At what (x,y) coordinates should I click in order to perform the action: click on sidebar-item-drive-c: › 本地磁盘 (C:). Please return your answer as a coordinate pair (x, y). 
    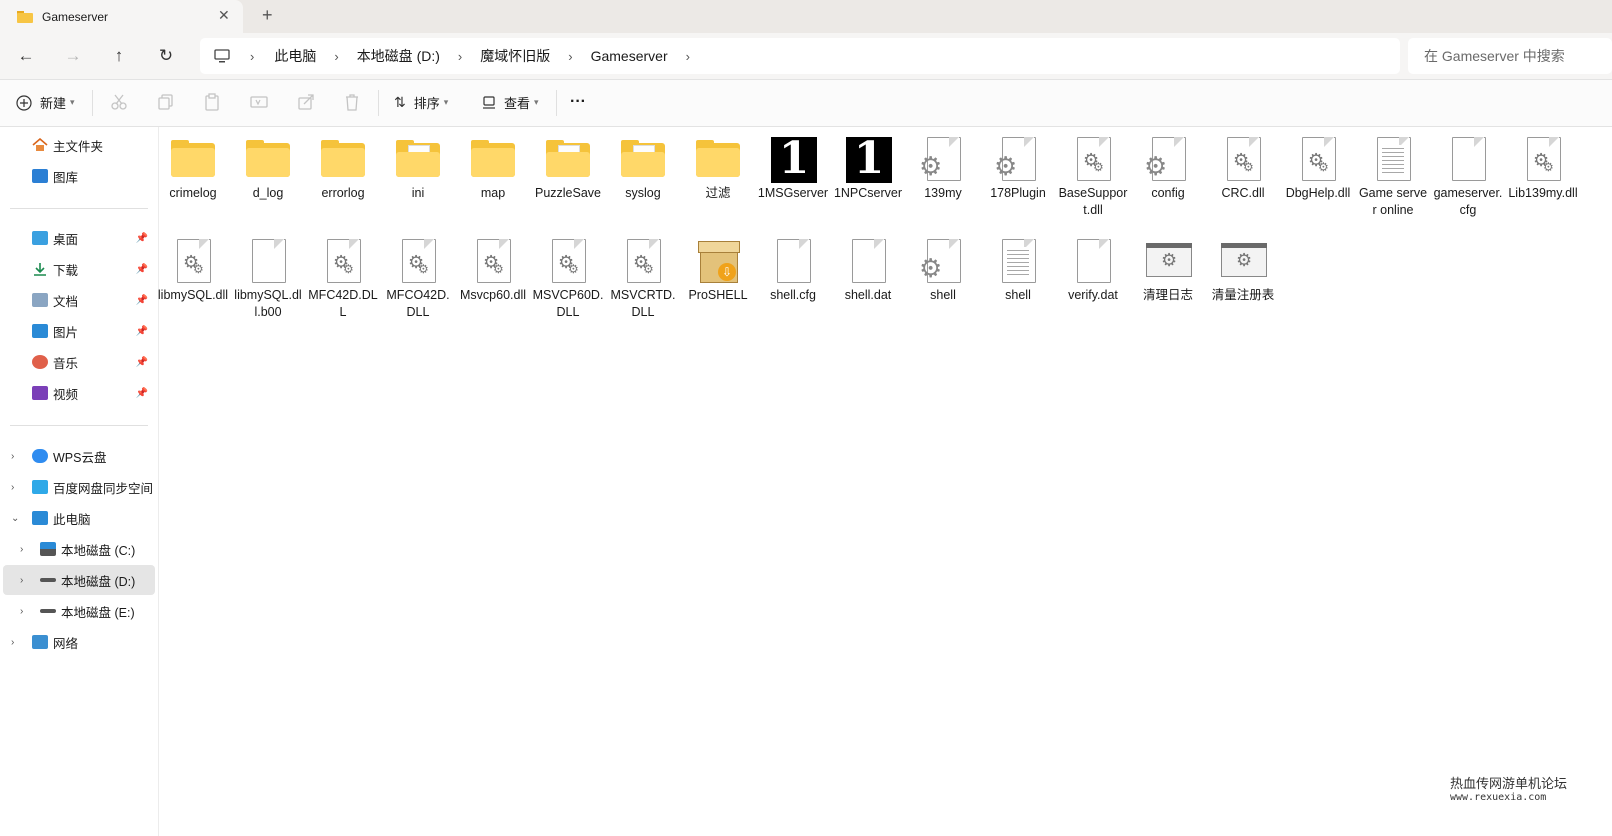
    Looking at the image, I should click on (79, 549).